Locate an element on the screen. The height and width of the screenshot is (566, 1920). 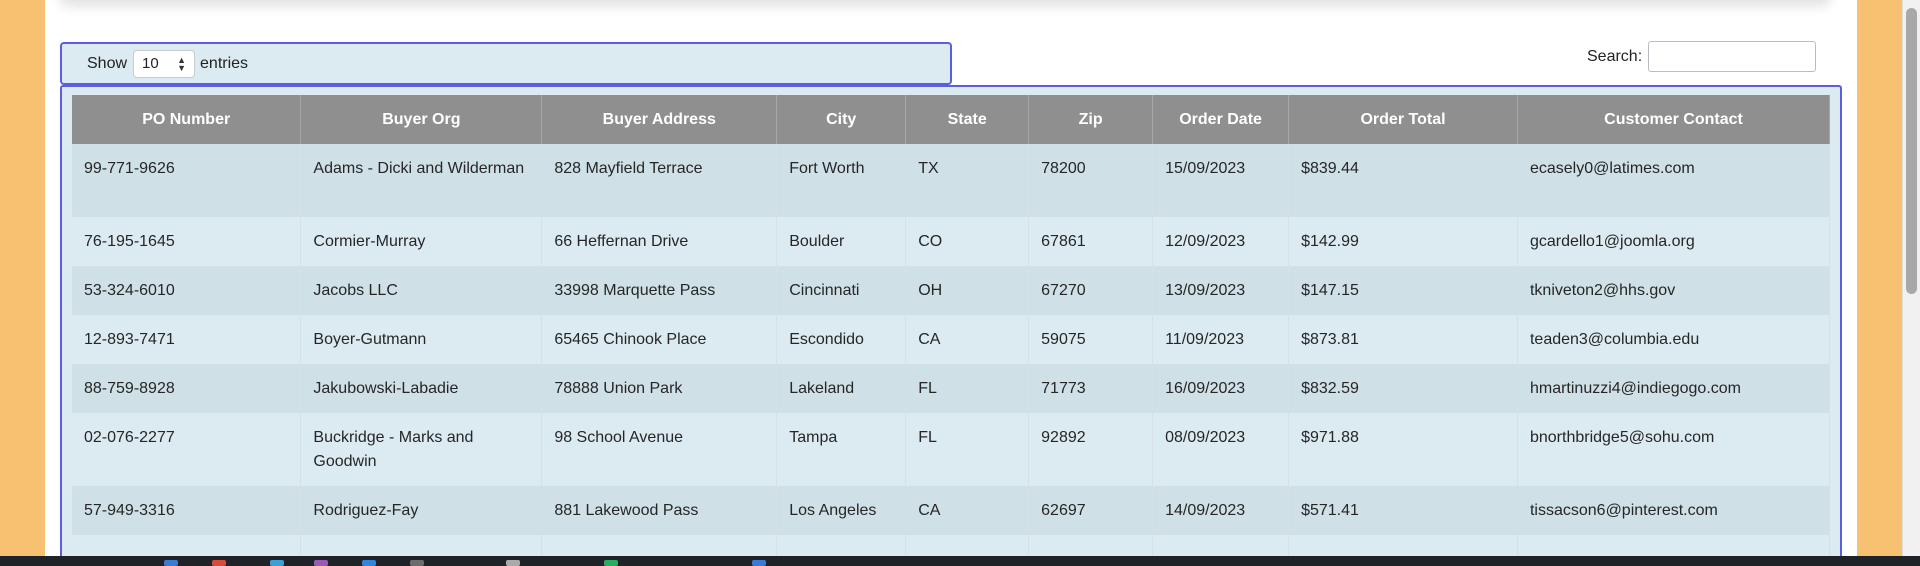
cell-buyer-address: 66 Heffernan Drive is located at coordinates (659, 241).